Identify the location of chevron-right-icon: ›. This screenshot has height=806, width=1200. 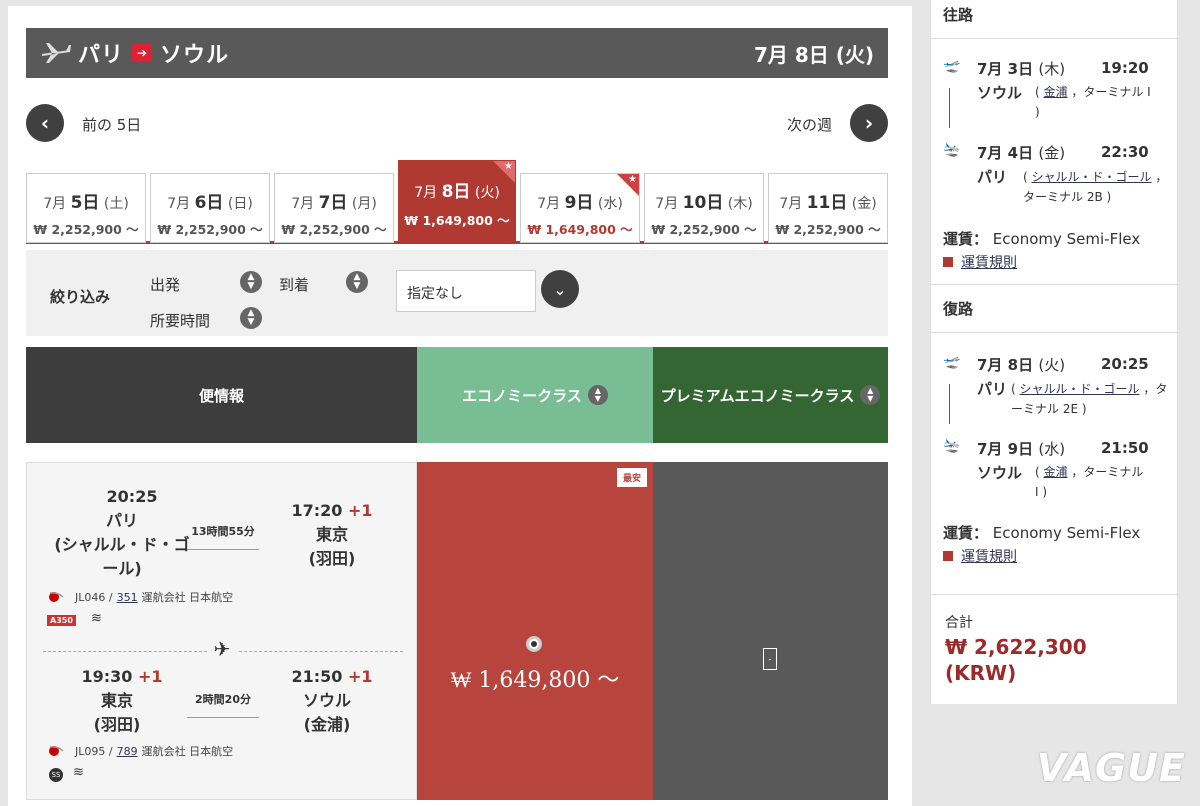
(869, 123).